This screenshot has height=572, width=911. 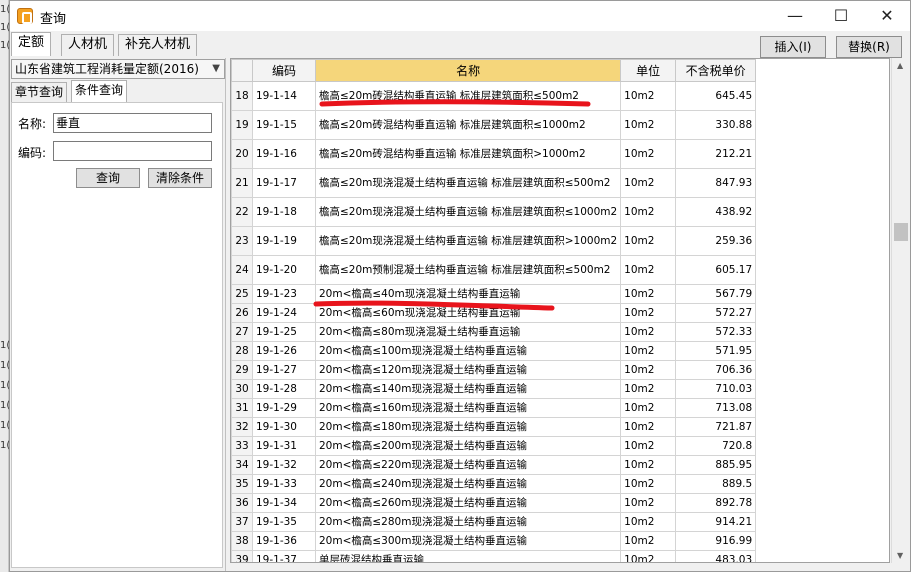 I want to click on price-cell: 483.03, so click(x=716, y=556).